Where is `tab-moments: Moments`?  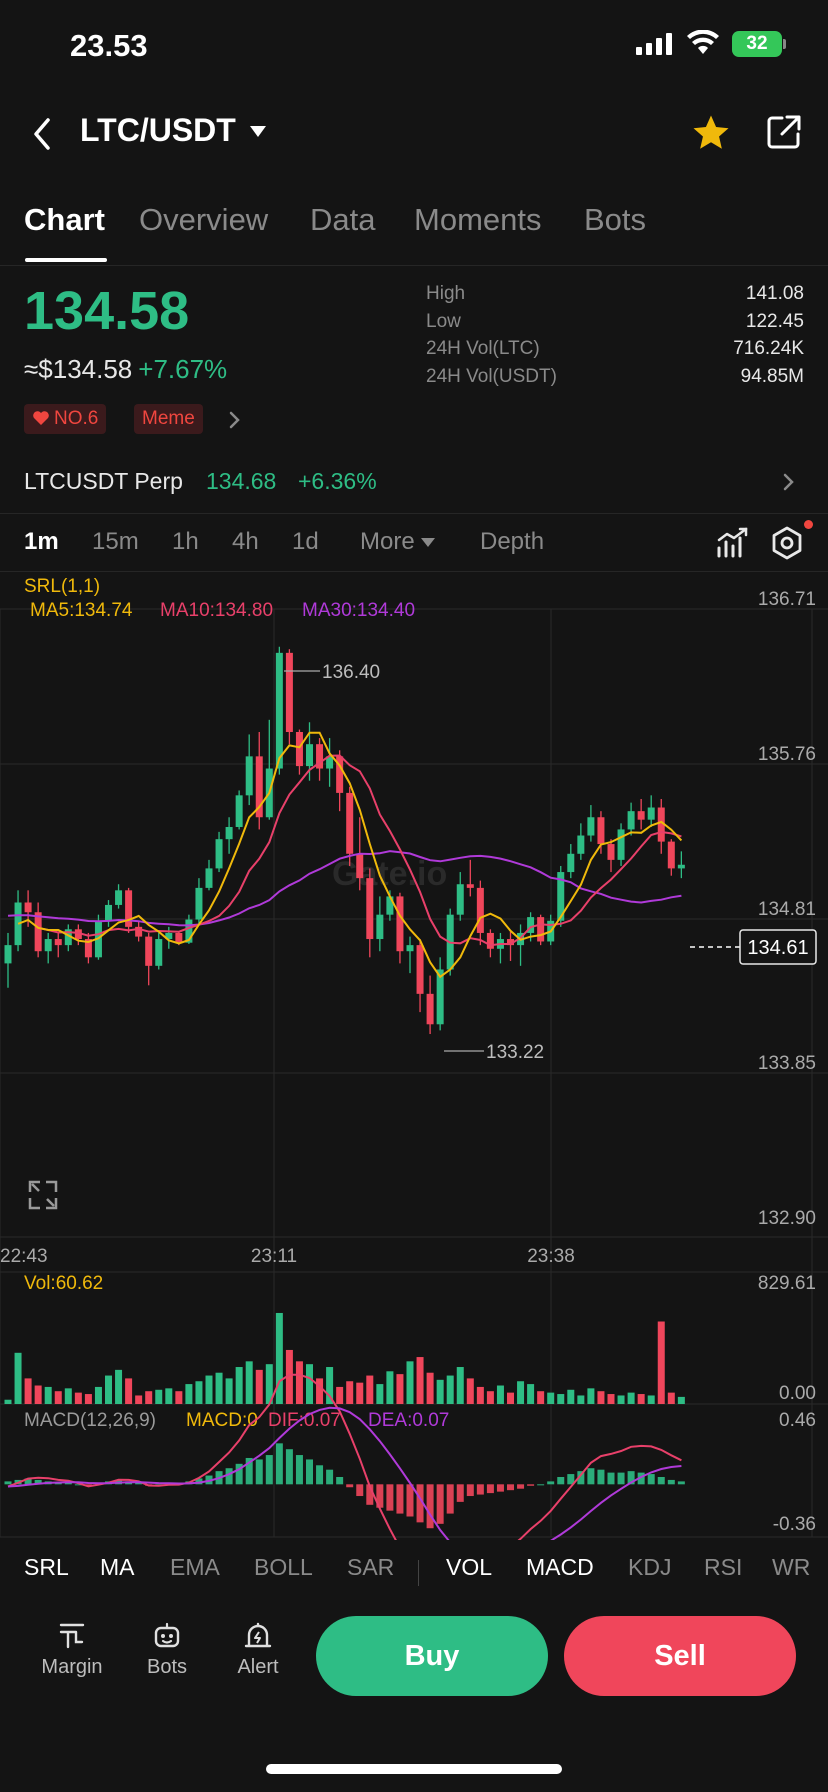
tab-moments: Moments is located at coordinates (477, 220).